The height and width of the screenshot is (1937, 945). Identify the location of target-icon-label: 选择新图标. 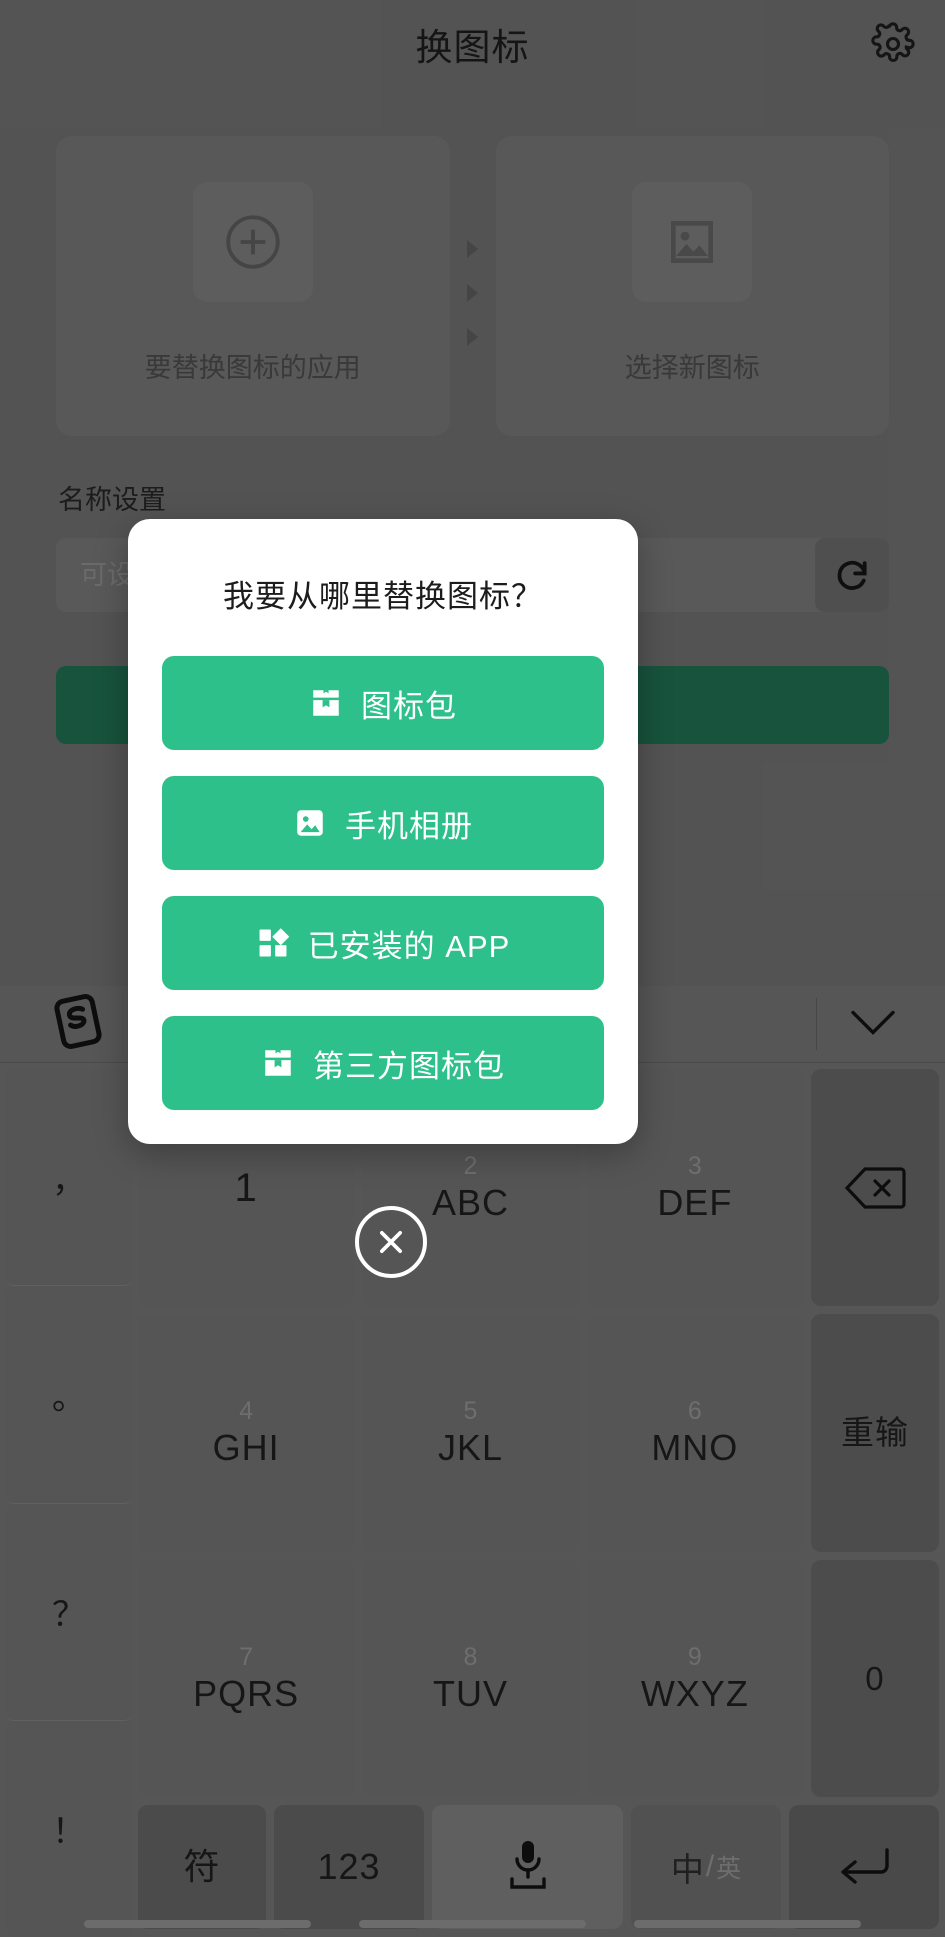
(692, 368).